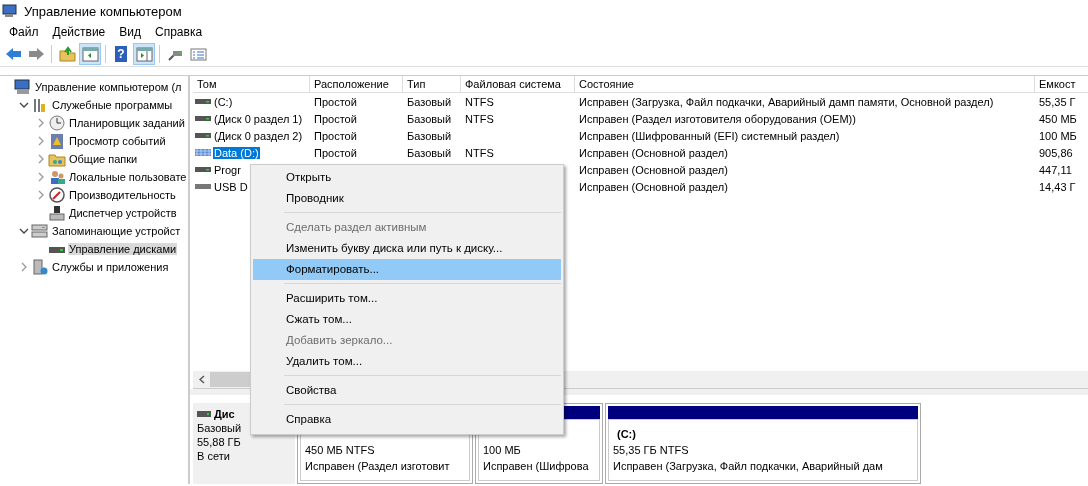  Describe the element at coordinates (36, 54) in the screenshot. I see `forward-arrow-icon` at that location.